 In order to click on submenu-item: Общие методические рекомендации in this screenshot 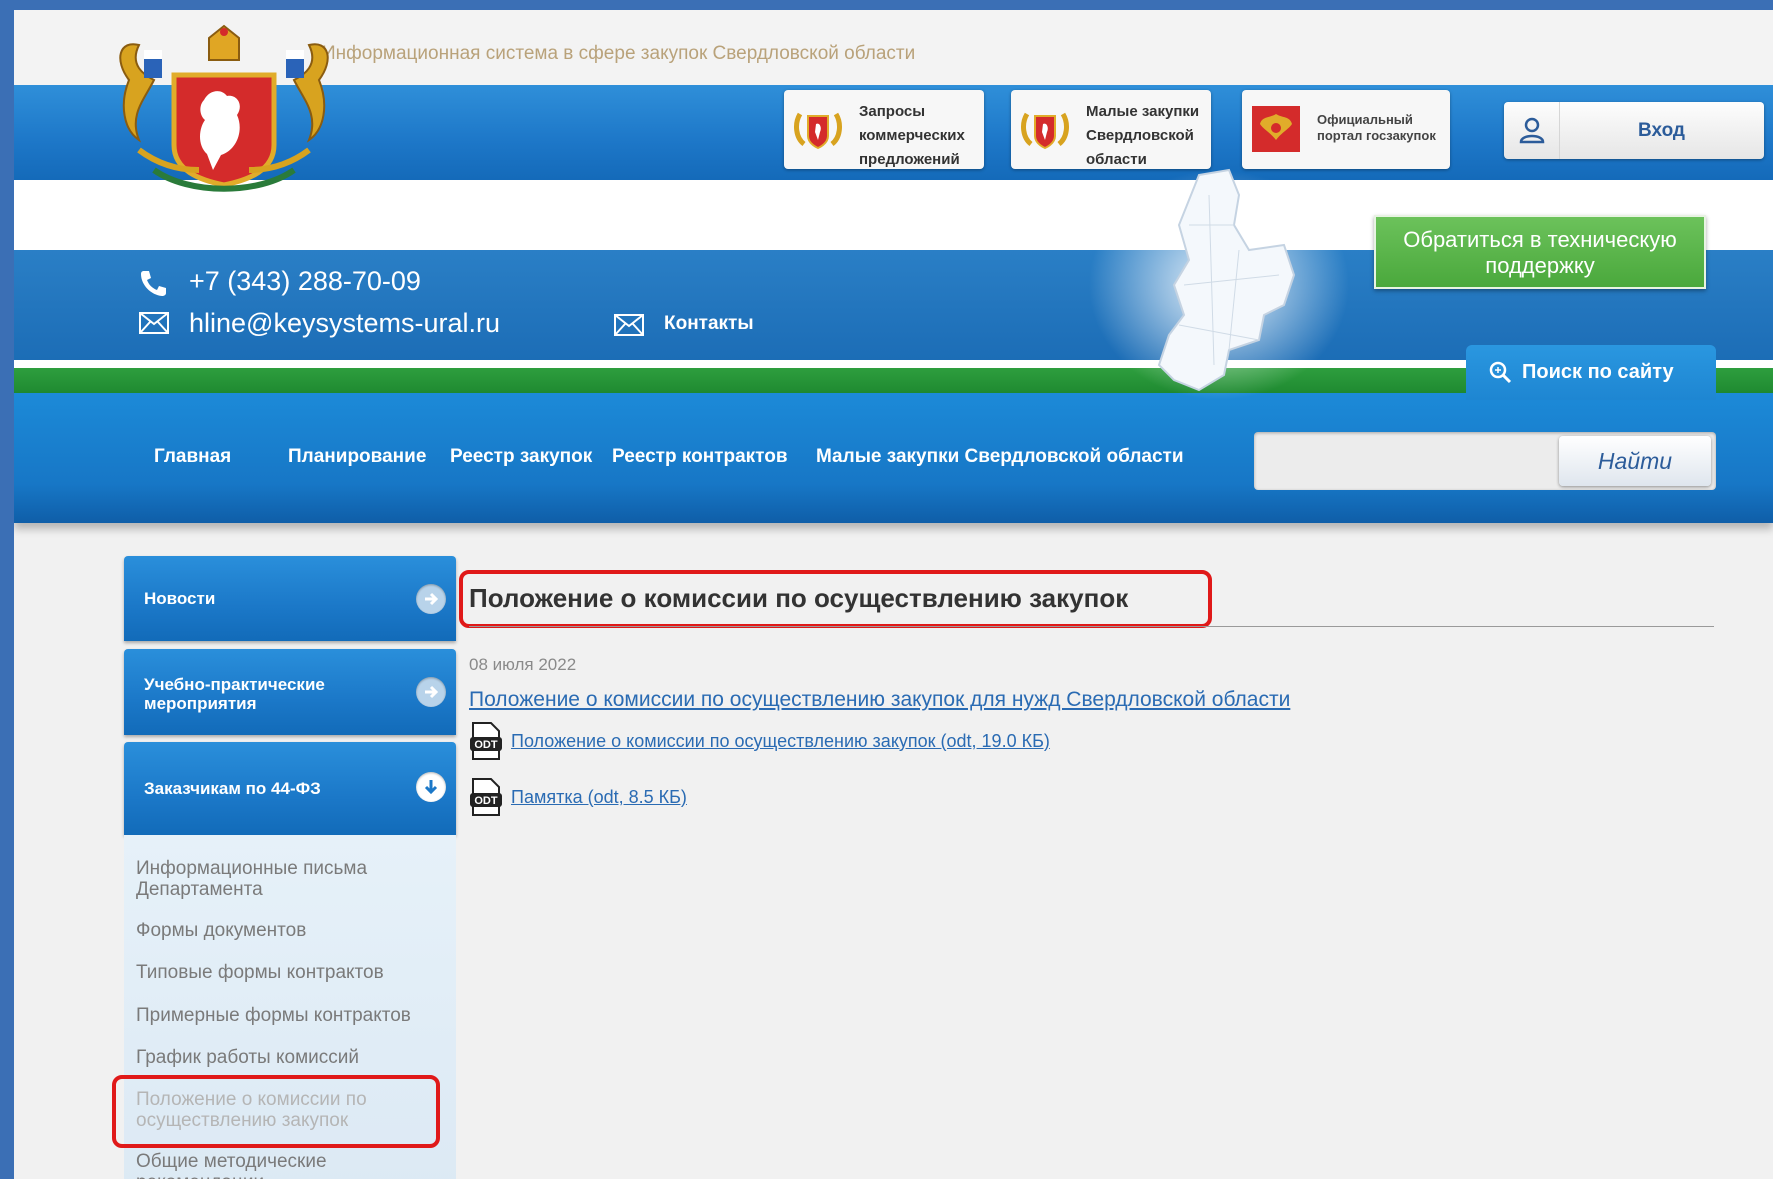, I will do `click(286, 1165)`.